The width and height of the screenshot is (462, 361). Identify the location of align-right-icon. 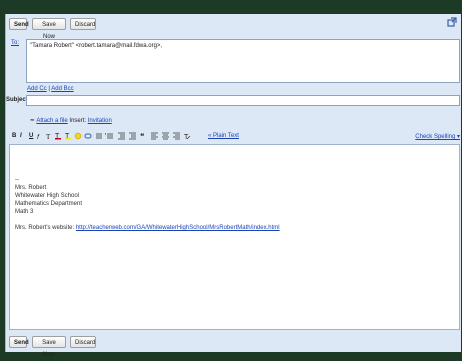
(176, 136).